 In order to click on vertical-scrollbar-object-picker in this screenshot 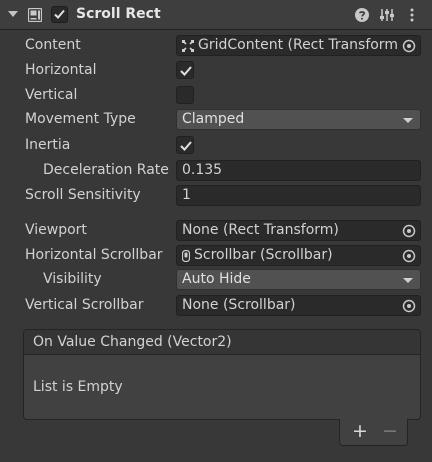, I will do `click(409, 305)`.